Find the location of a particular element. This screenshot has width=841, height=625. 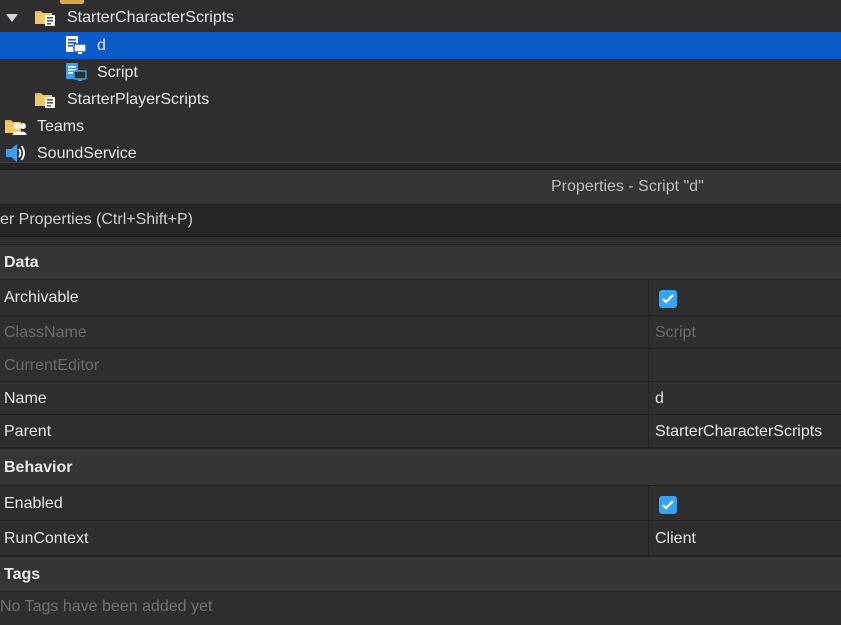

archivable-checkbox is located at coordinates (668, 299).